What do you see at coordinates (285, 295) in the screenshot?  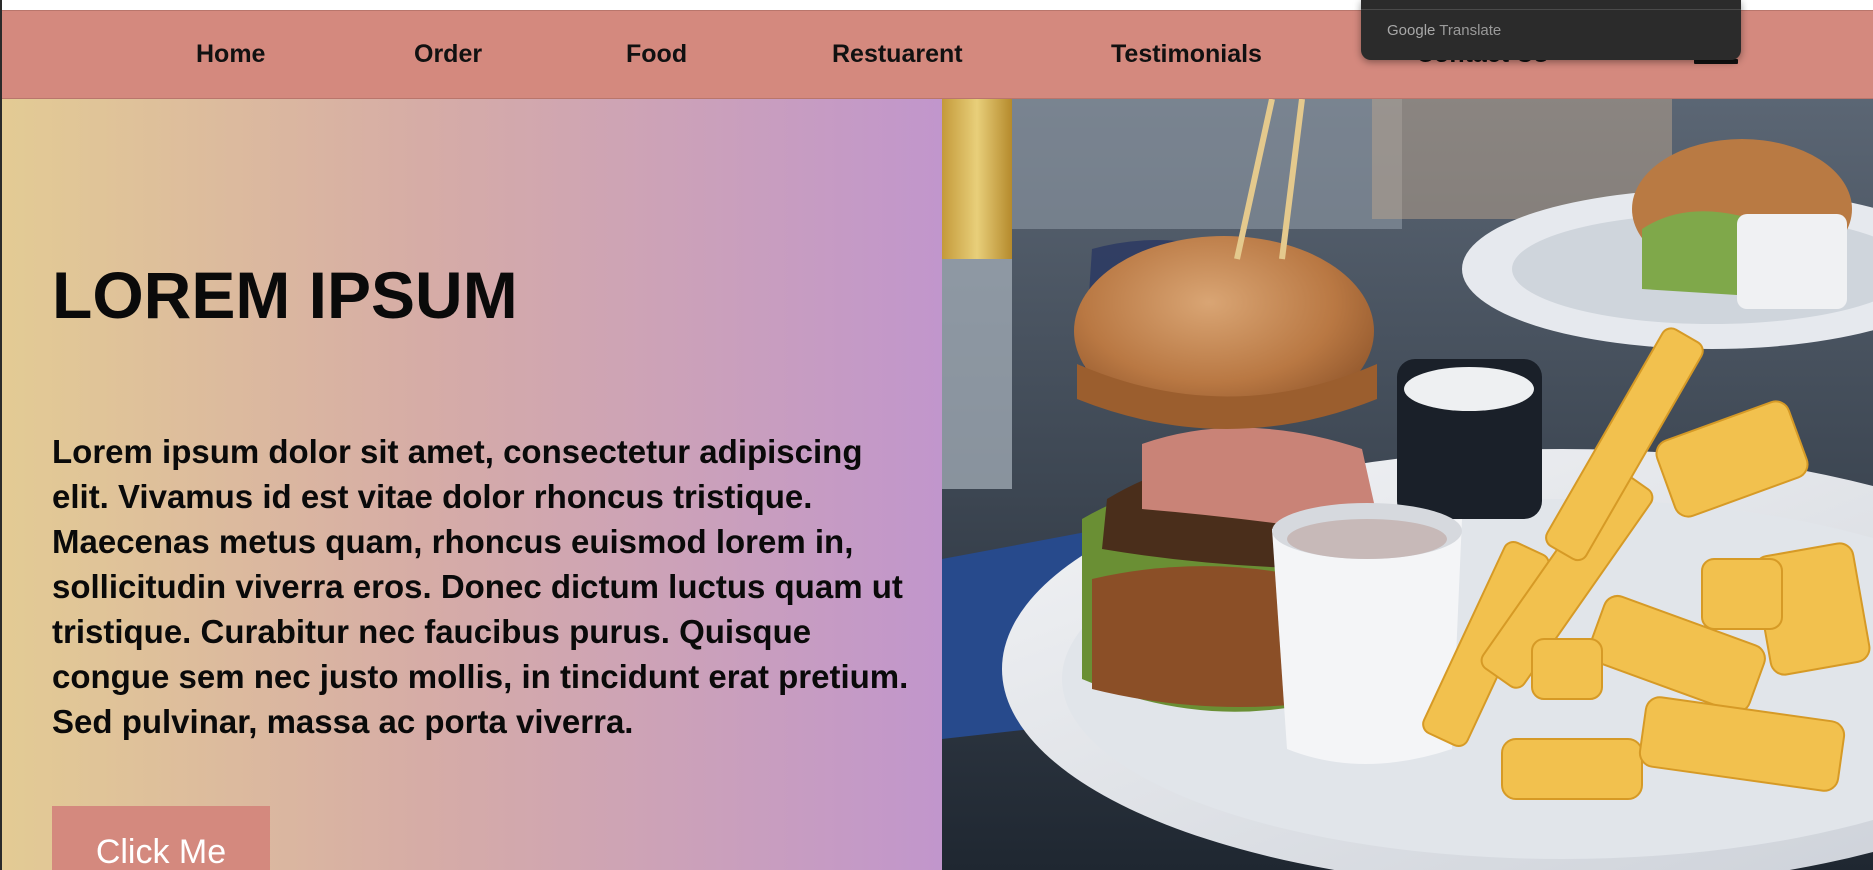 I see `hero-title: LOREM IPSUM` at bounding box center [285, 295].